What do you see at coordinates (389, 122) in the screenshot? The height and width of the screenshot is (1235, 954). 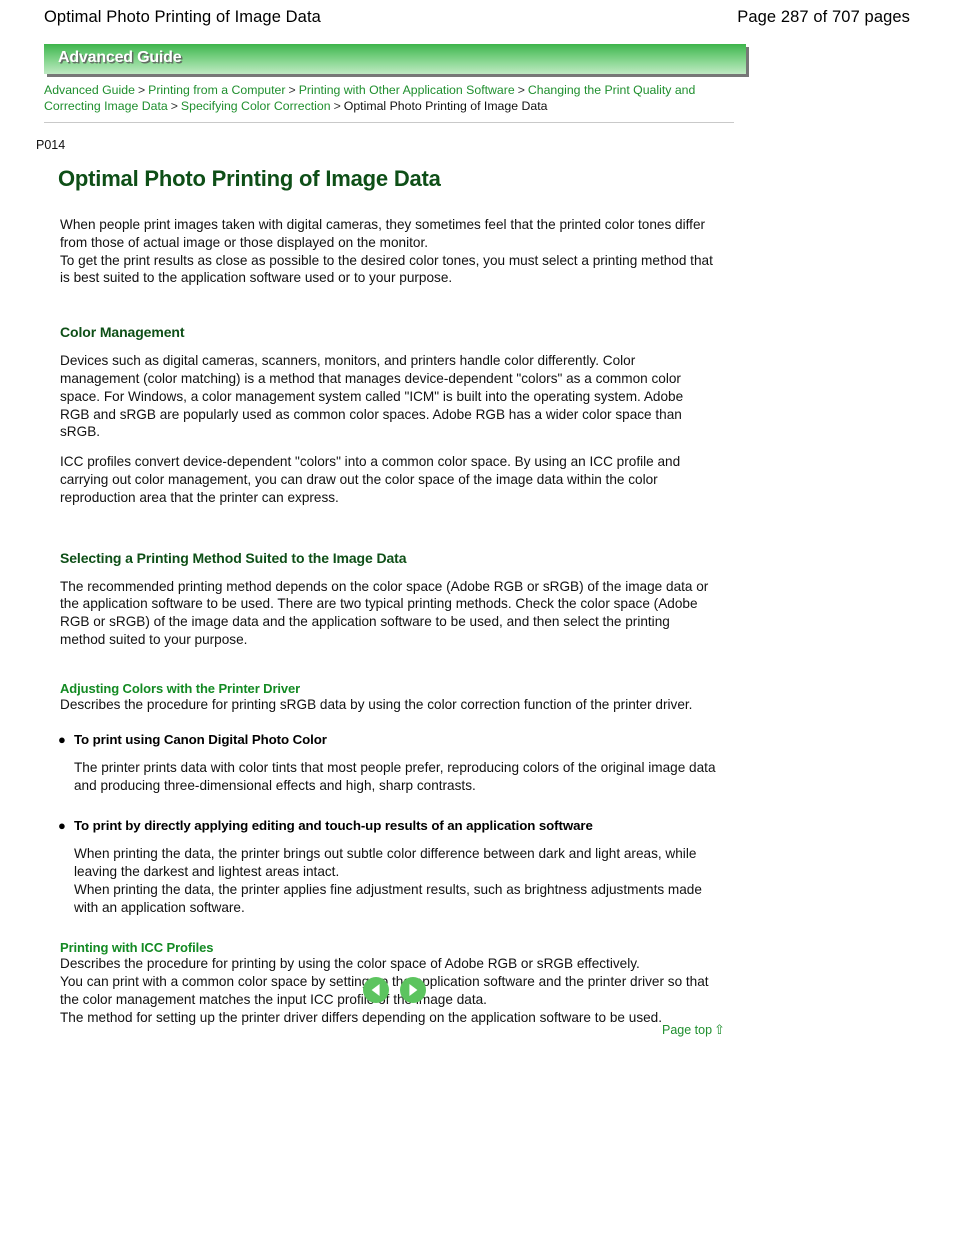 I see `breadcrumb-divider` at bounding box center [389, 122].